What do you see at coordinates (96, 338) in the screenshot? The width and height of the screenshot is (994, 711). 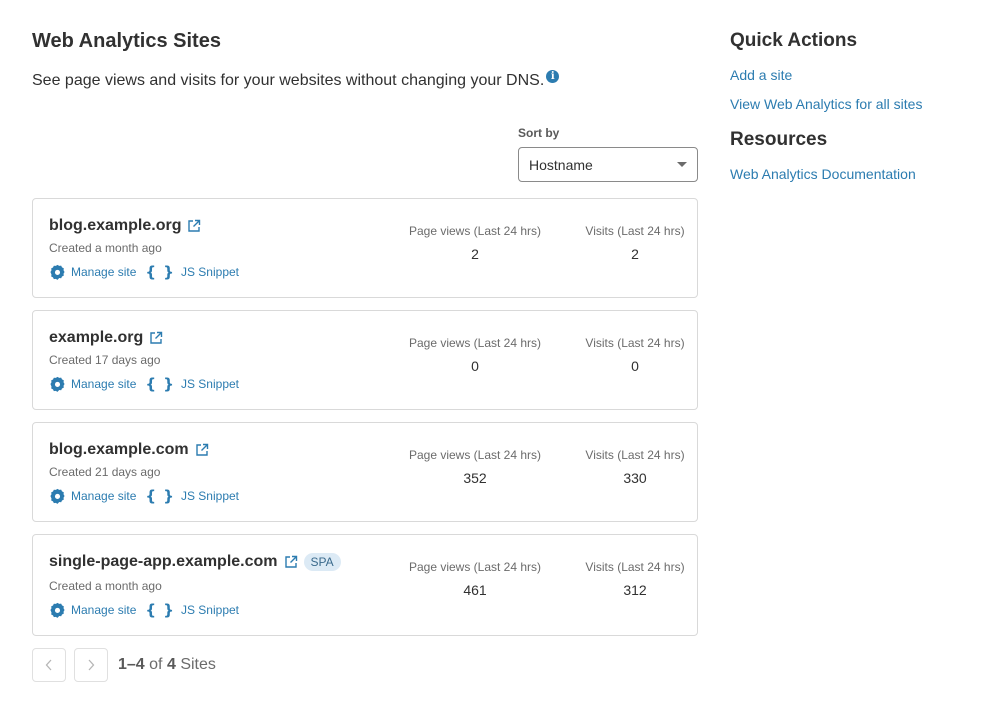 I see `site-hostname: example.org` at bounding box center [96, 338].